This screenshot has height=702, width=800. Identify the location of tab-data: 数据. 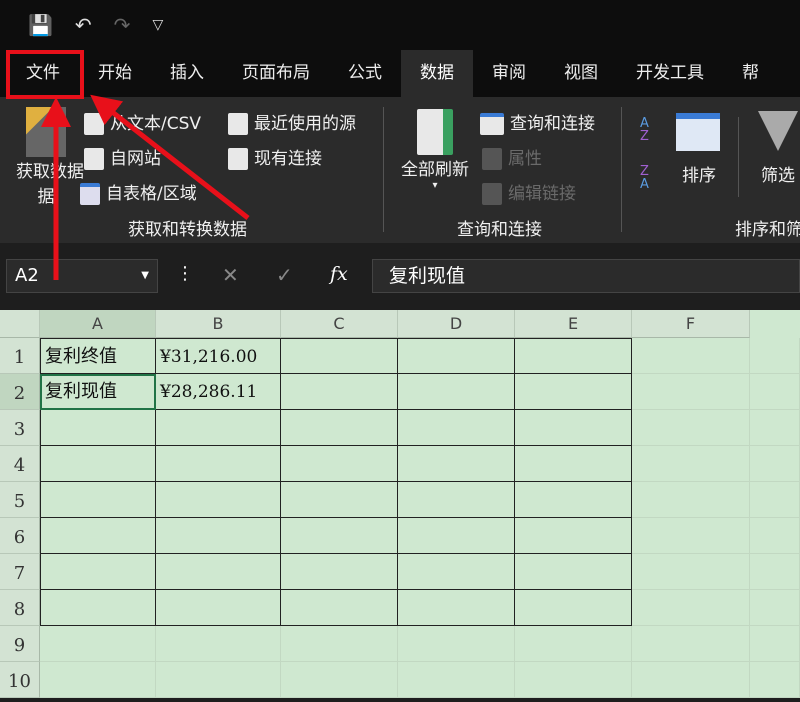
(437, 73).